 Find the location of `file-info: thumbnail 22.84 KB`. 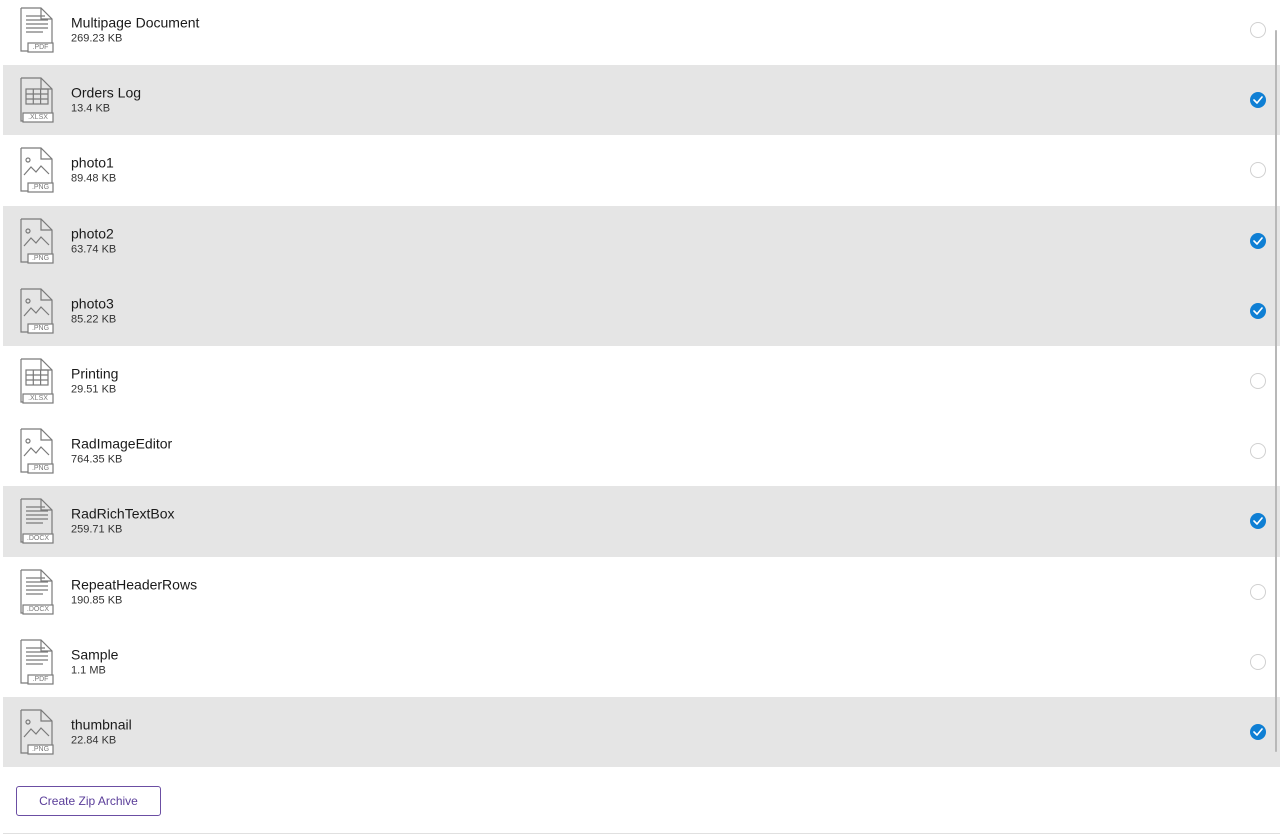

file-info: thumbnail 22.84 KB is located at coordinates (101, 731).